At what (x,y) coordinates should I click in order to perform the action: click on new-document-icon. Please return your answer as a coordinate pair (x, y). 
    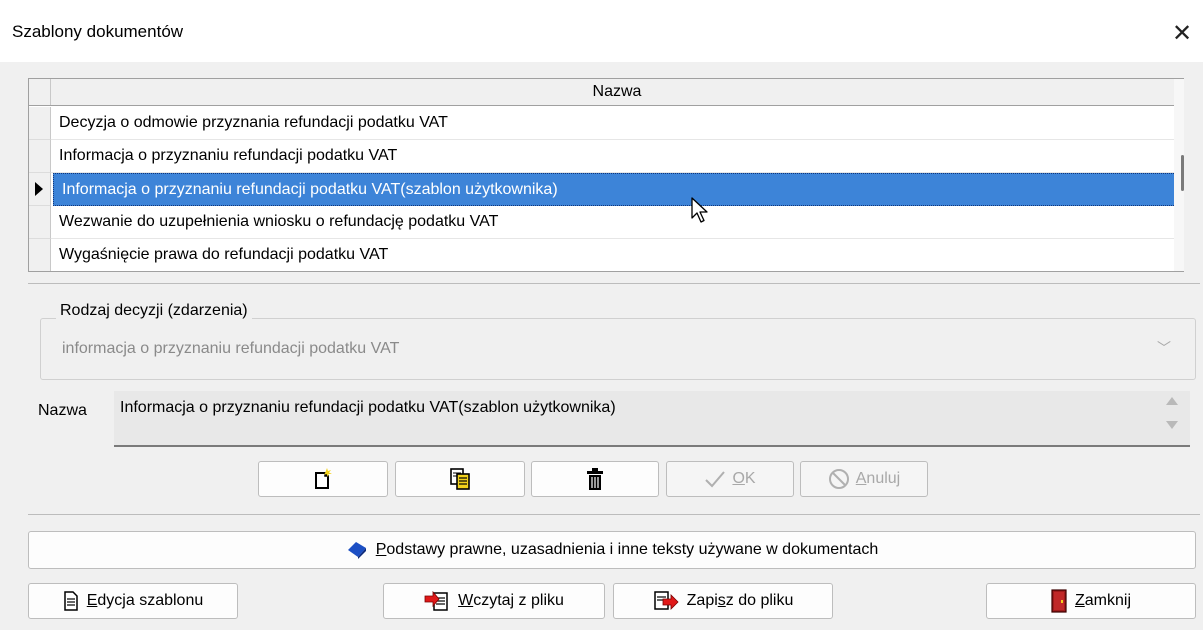
    Looking at the image, I should click on (323, 478).